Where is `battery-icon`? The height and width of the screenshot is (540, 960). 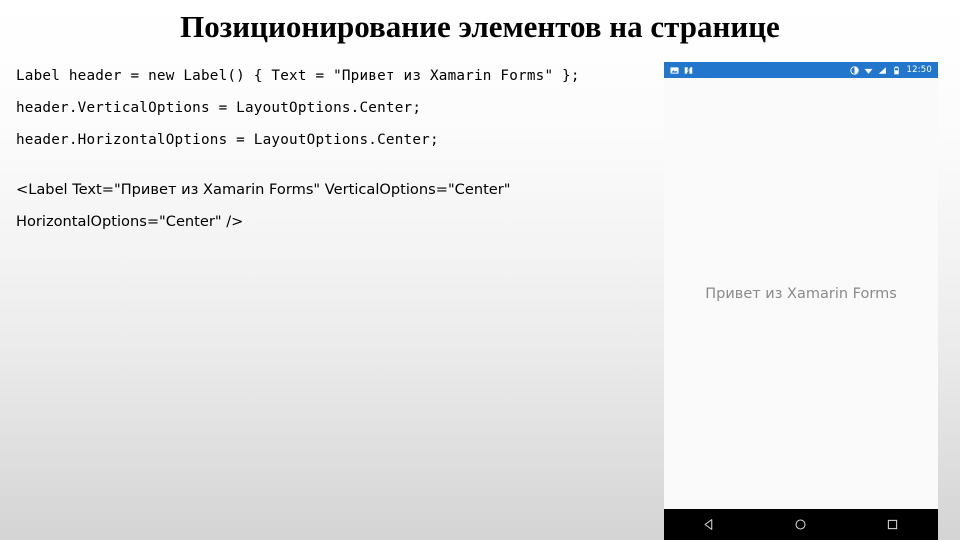 battery-icon is located at coordinates (896, 70).